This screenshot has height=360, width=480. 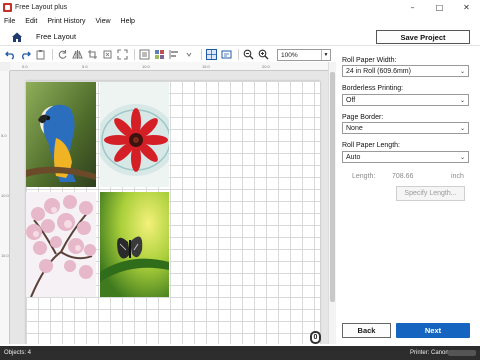 What do you see at coordinates (144, 54) in the screenshot?
I see `fit-page-icon` at bounding box center [144, 54].